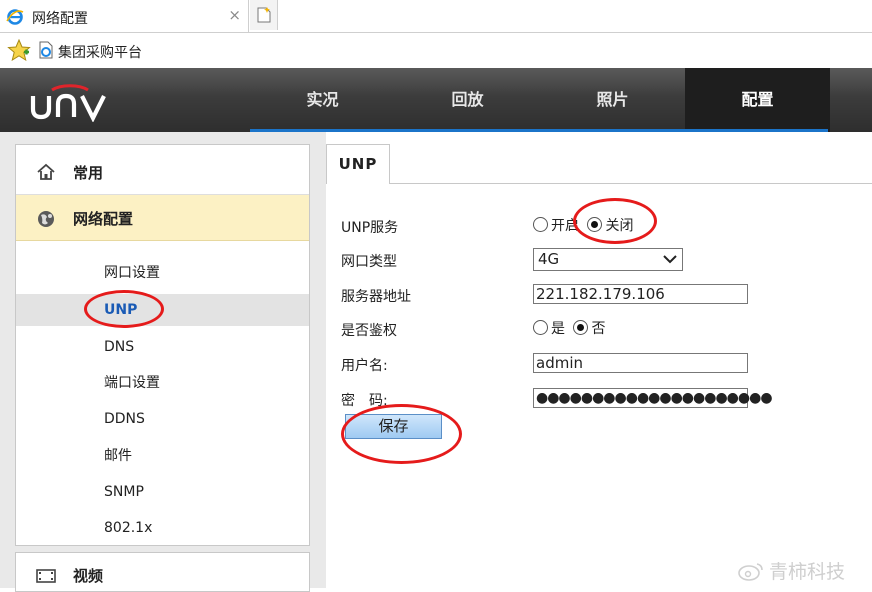 The image size is (872, 592). What do you see at coordinates (162, 172) in the screenshot?
I see `sidebar-section-common: 常用` at bounding box center [162, 172].